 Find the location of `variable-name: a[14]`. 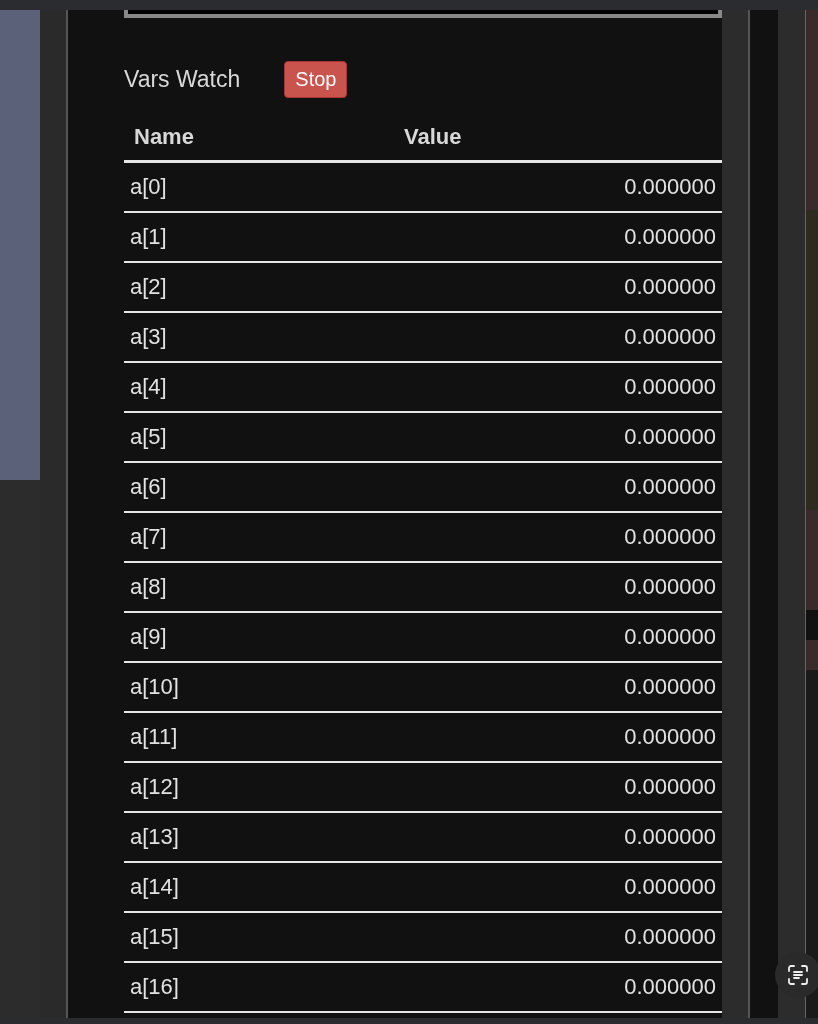

variable-name: a[14] is located at coordinates (154, 887).